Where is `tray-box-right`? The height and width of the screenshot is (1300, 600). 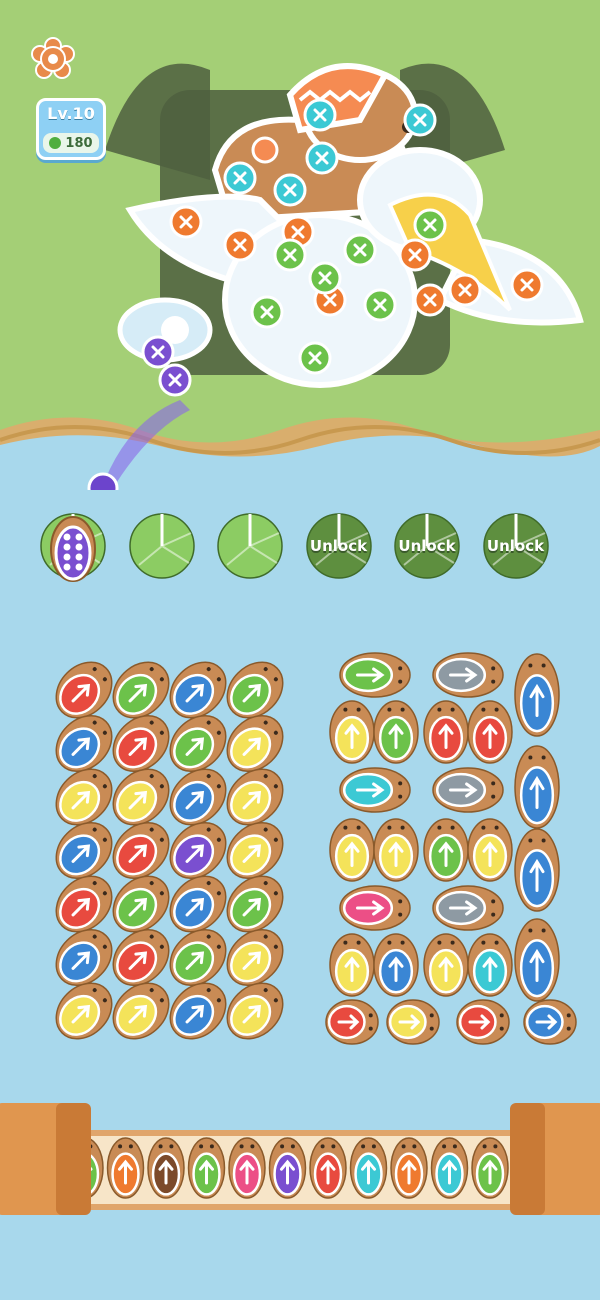 tray-box-right is located at coordinates (552, 1160).